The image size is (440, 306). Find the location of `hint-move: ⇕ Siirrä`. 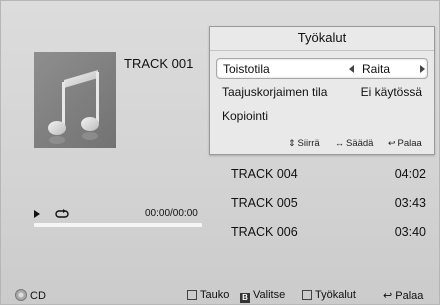

hint-move: ⇕ Siirrä is located at coordinates (304, 143).